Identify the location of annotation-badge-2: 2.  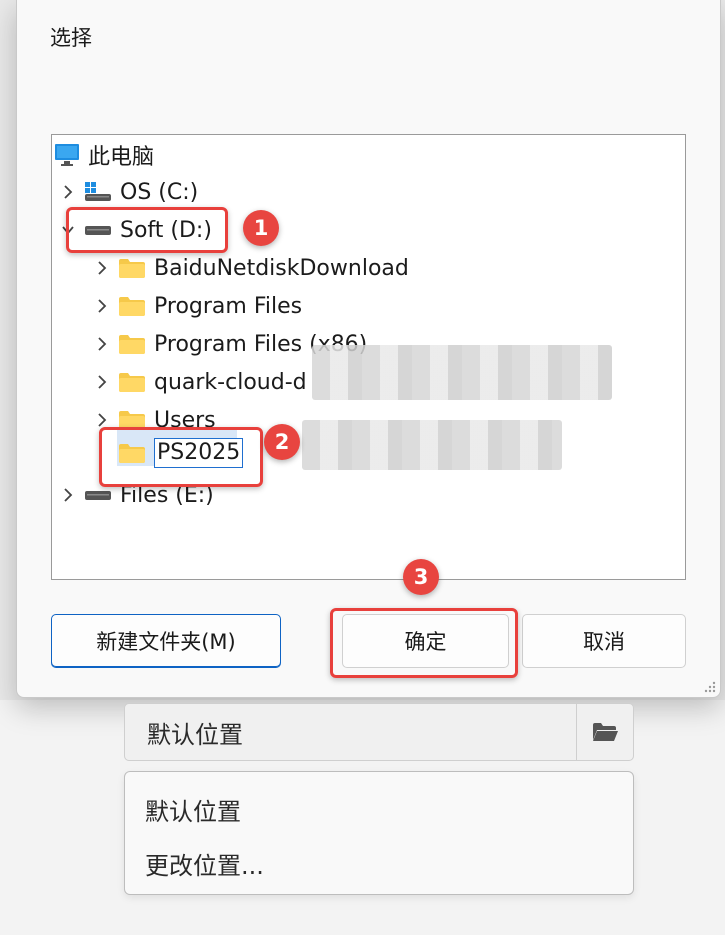
(282, 442).